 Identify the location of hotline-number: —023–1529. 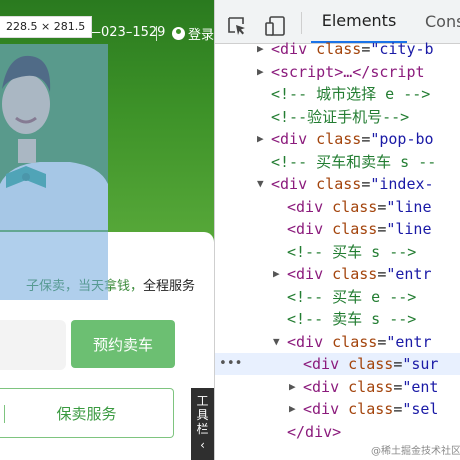
(127, 32).